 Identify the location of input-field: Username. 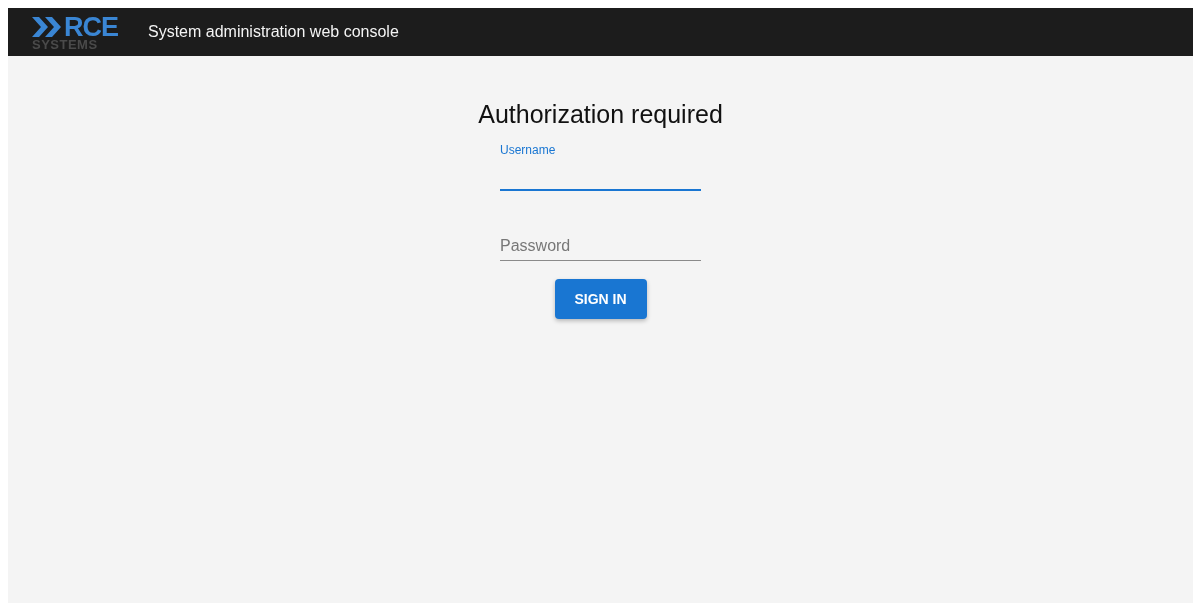
(600, 167).